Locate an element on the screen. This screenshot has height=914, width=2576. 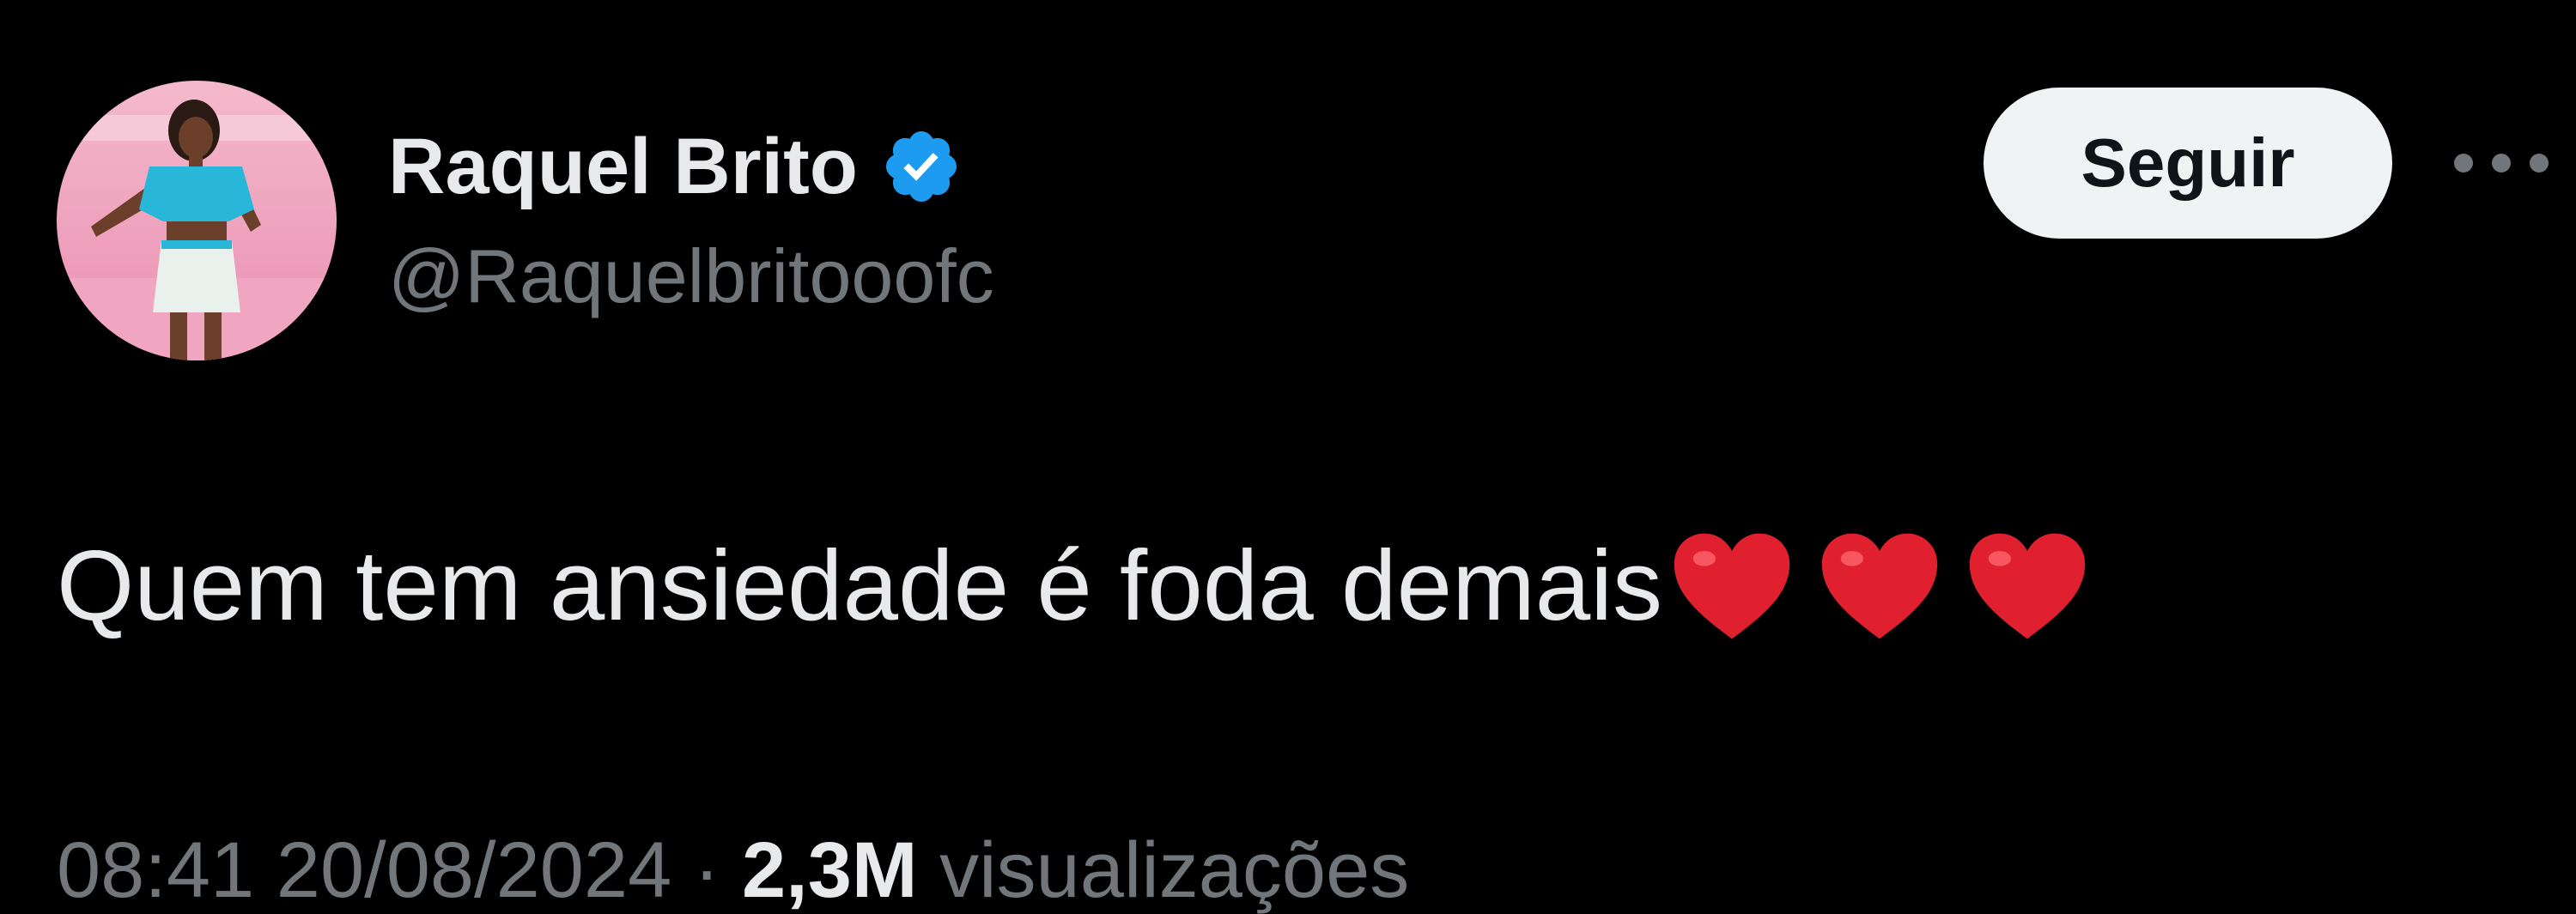
tweet-date: 20/08/2024 is located at coordinates (474, 870).